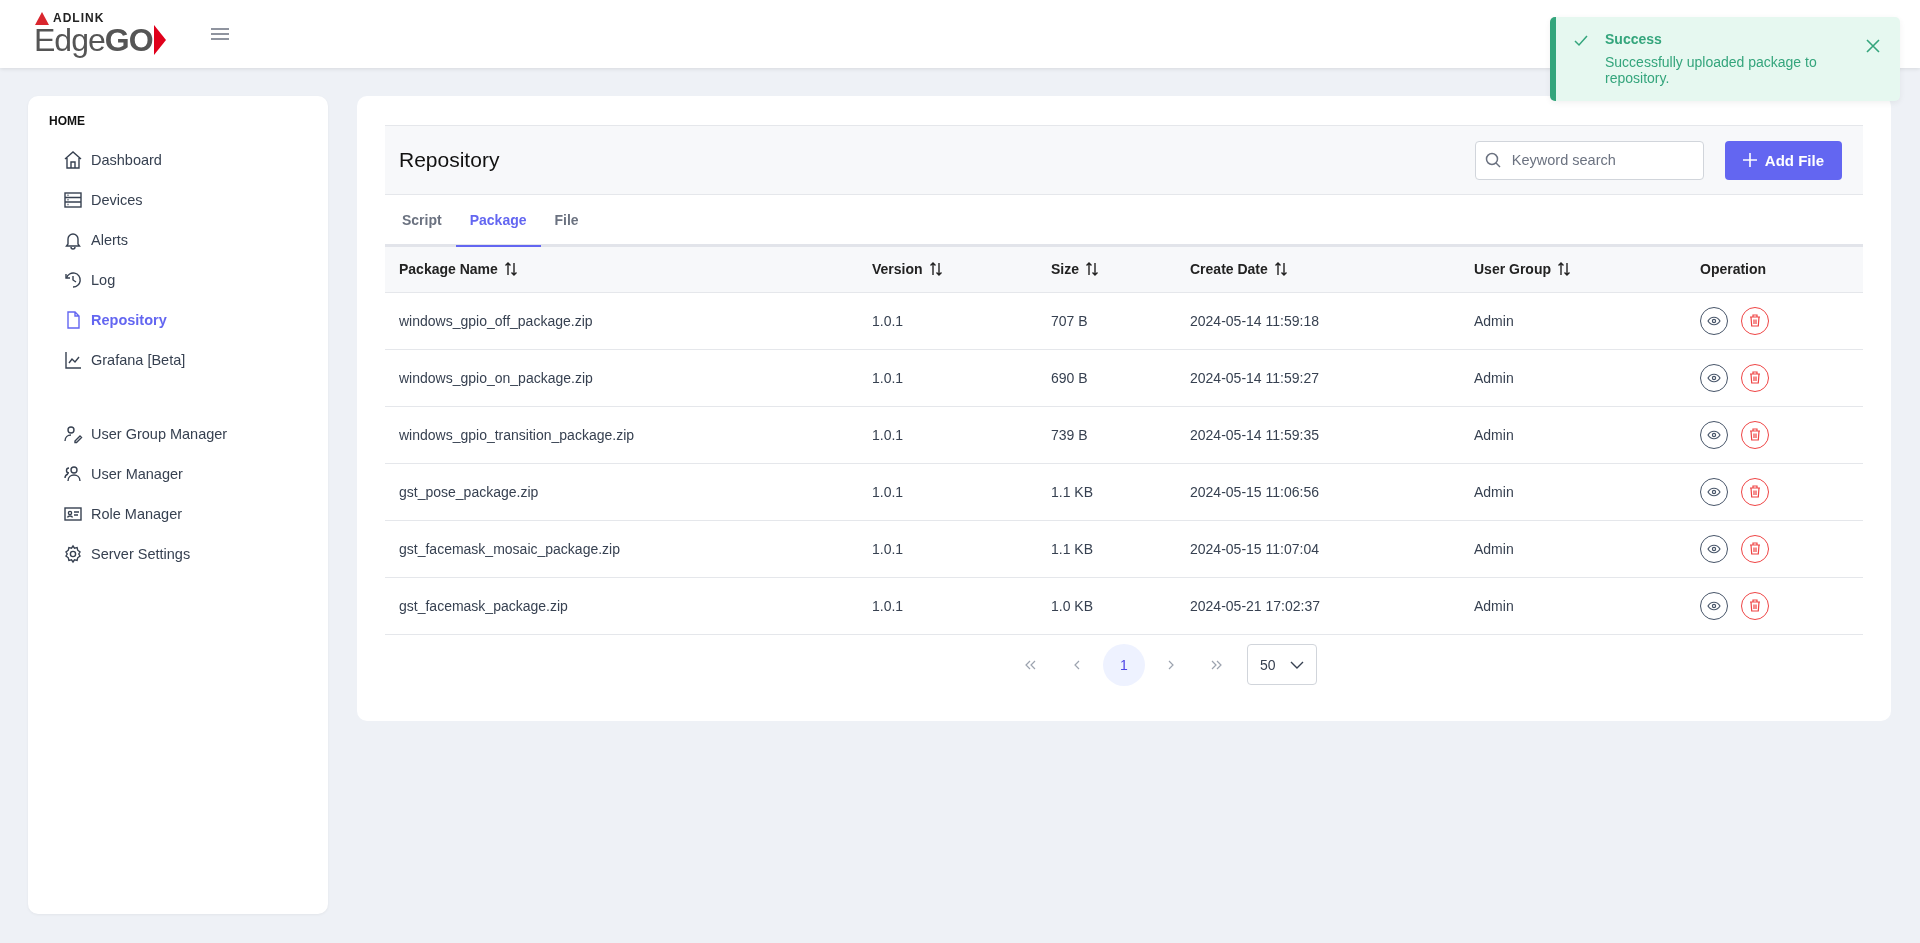 This screenshot has width=1920, height=943. What do you see at coordinates (1733, 269) in the screenshot?
I see `column-header: Operation` at bounding box center [1733, 269].